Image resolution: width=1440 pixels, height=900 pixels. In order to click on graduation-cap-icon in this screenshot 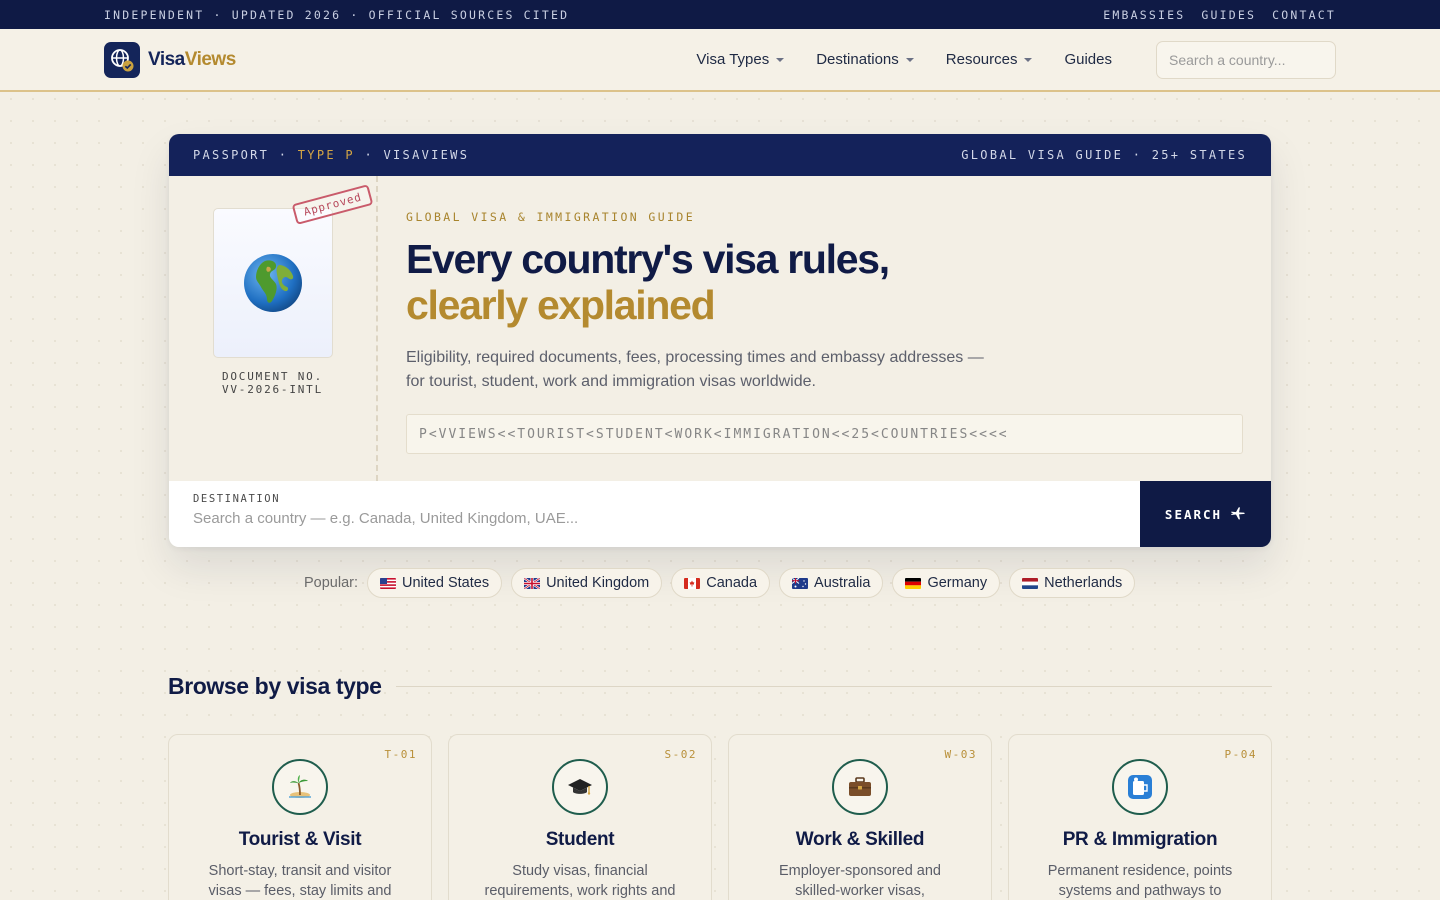, I will do `click(580, 787)`.